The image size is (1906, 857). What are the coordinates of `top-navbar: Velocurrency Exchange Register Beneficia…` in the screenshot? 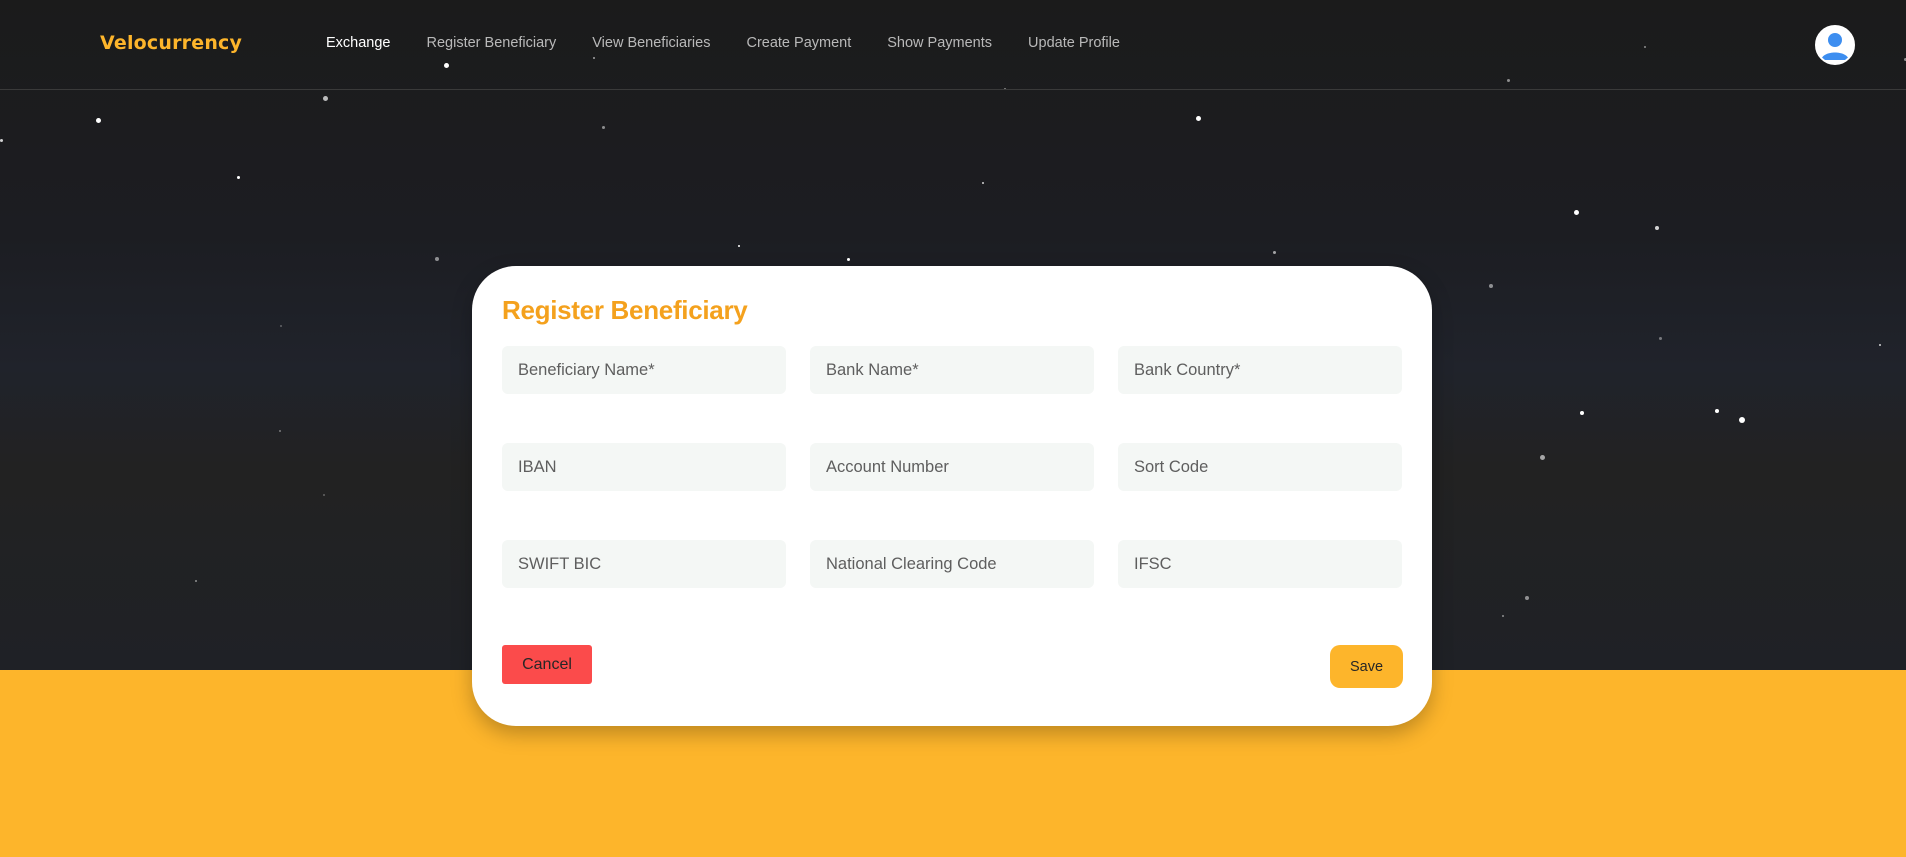 It's located at (953, 45).